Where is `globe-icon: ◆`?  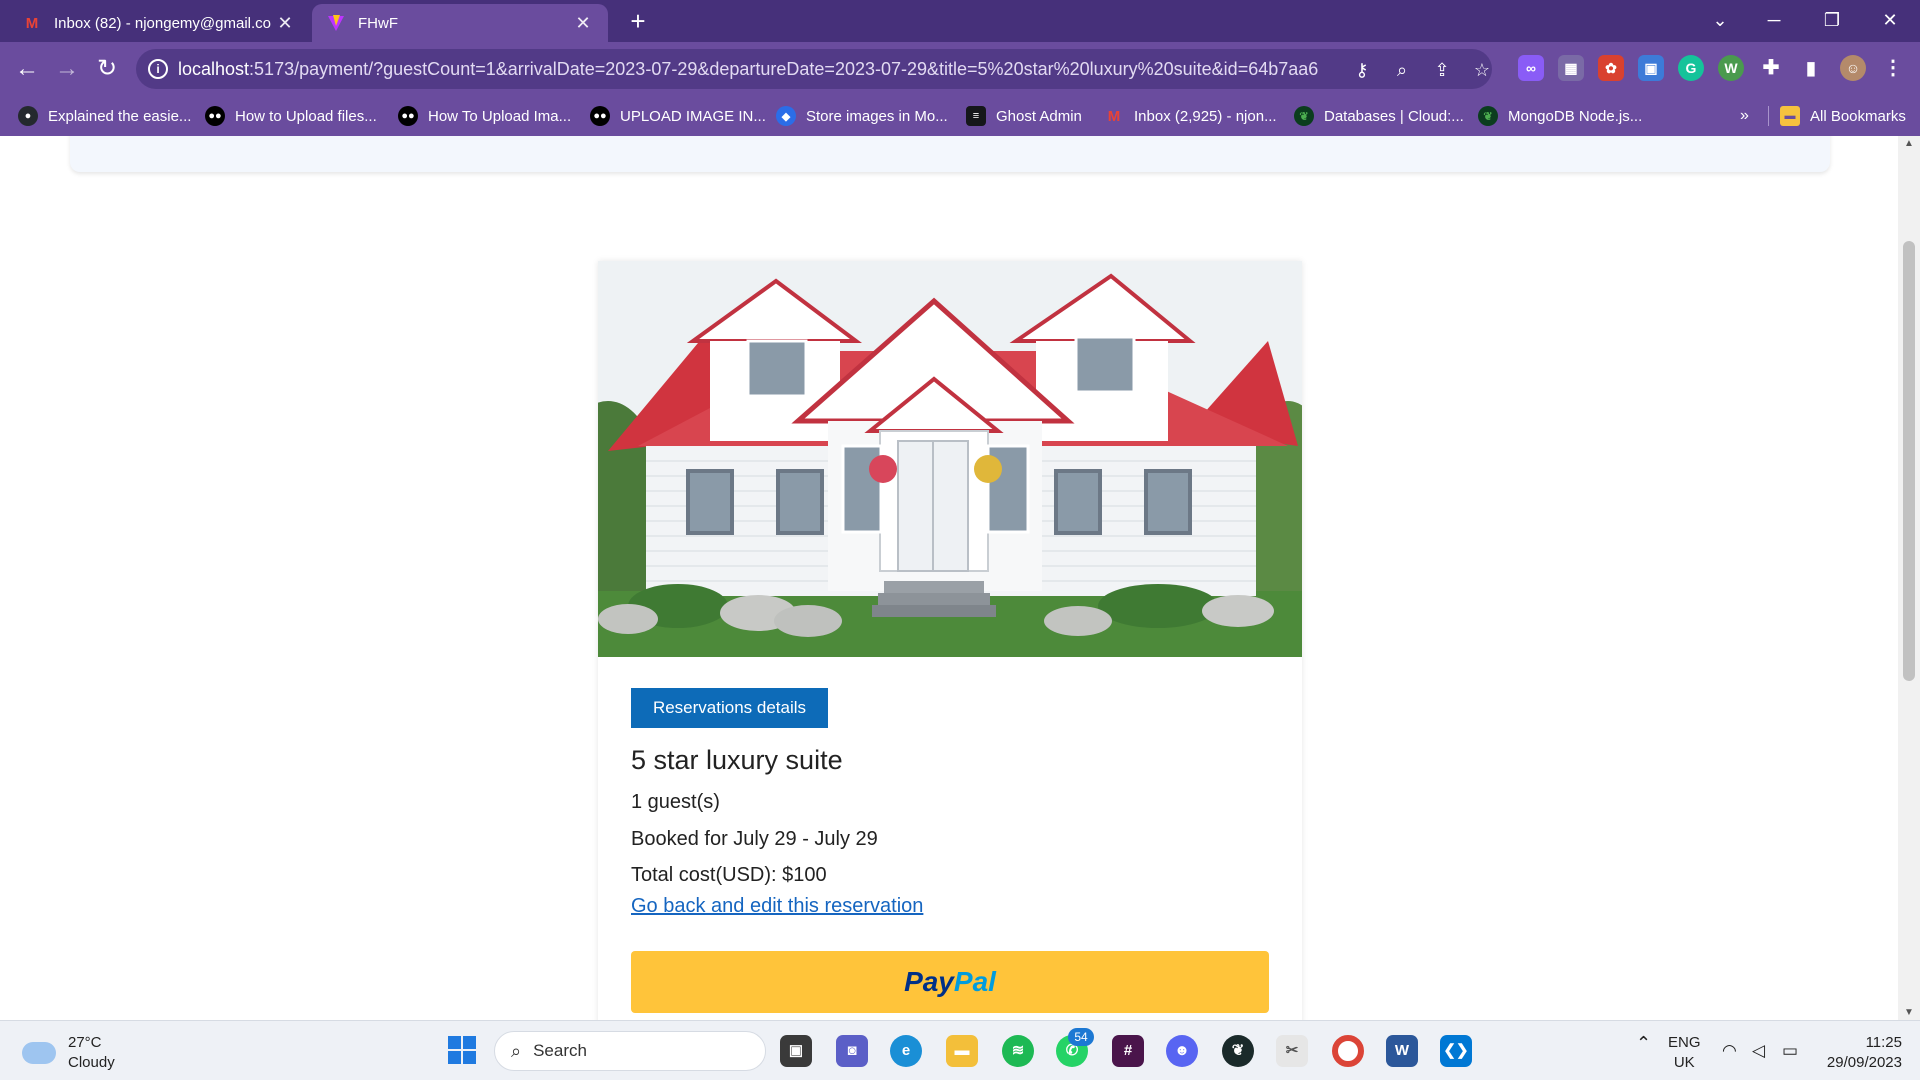 globe-icon: ◆ is located at coordinates (786, 116).